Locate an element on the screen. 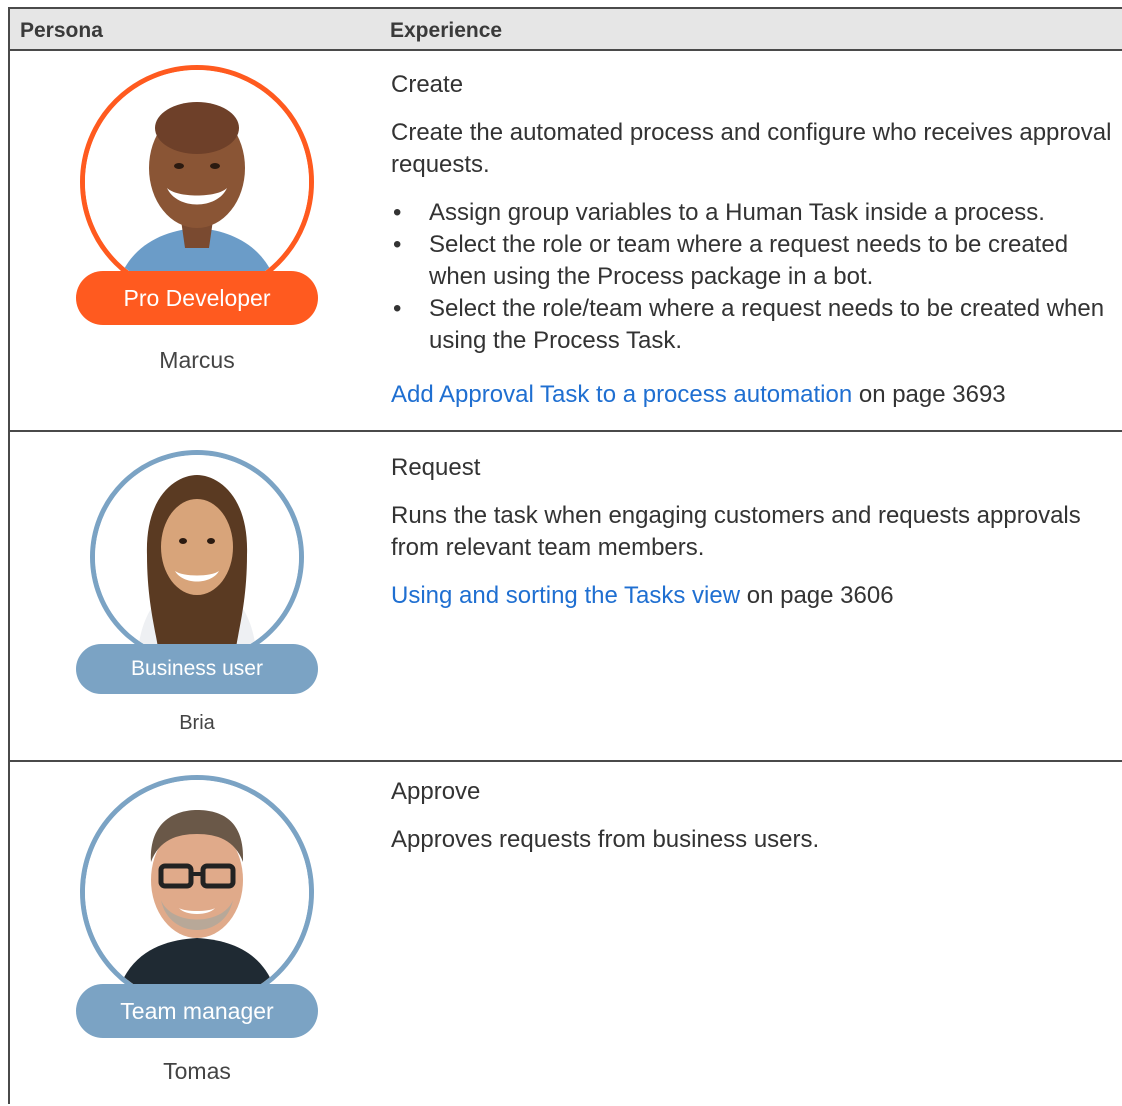 The width and height of the screenshot is (1122, 1106). persona-name-marcus: Marcus is located at coordinates (197, 360).